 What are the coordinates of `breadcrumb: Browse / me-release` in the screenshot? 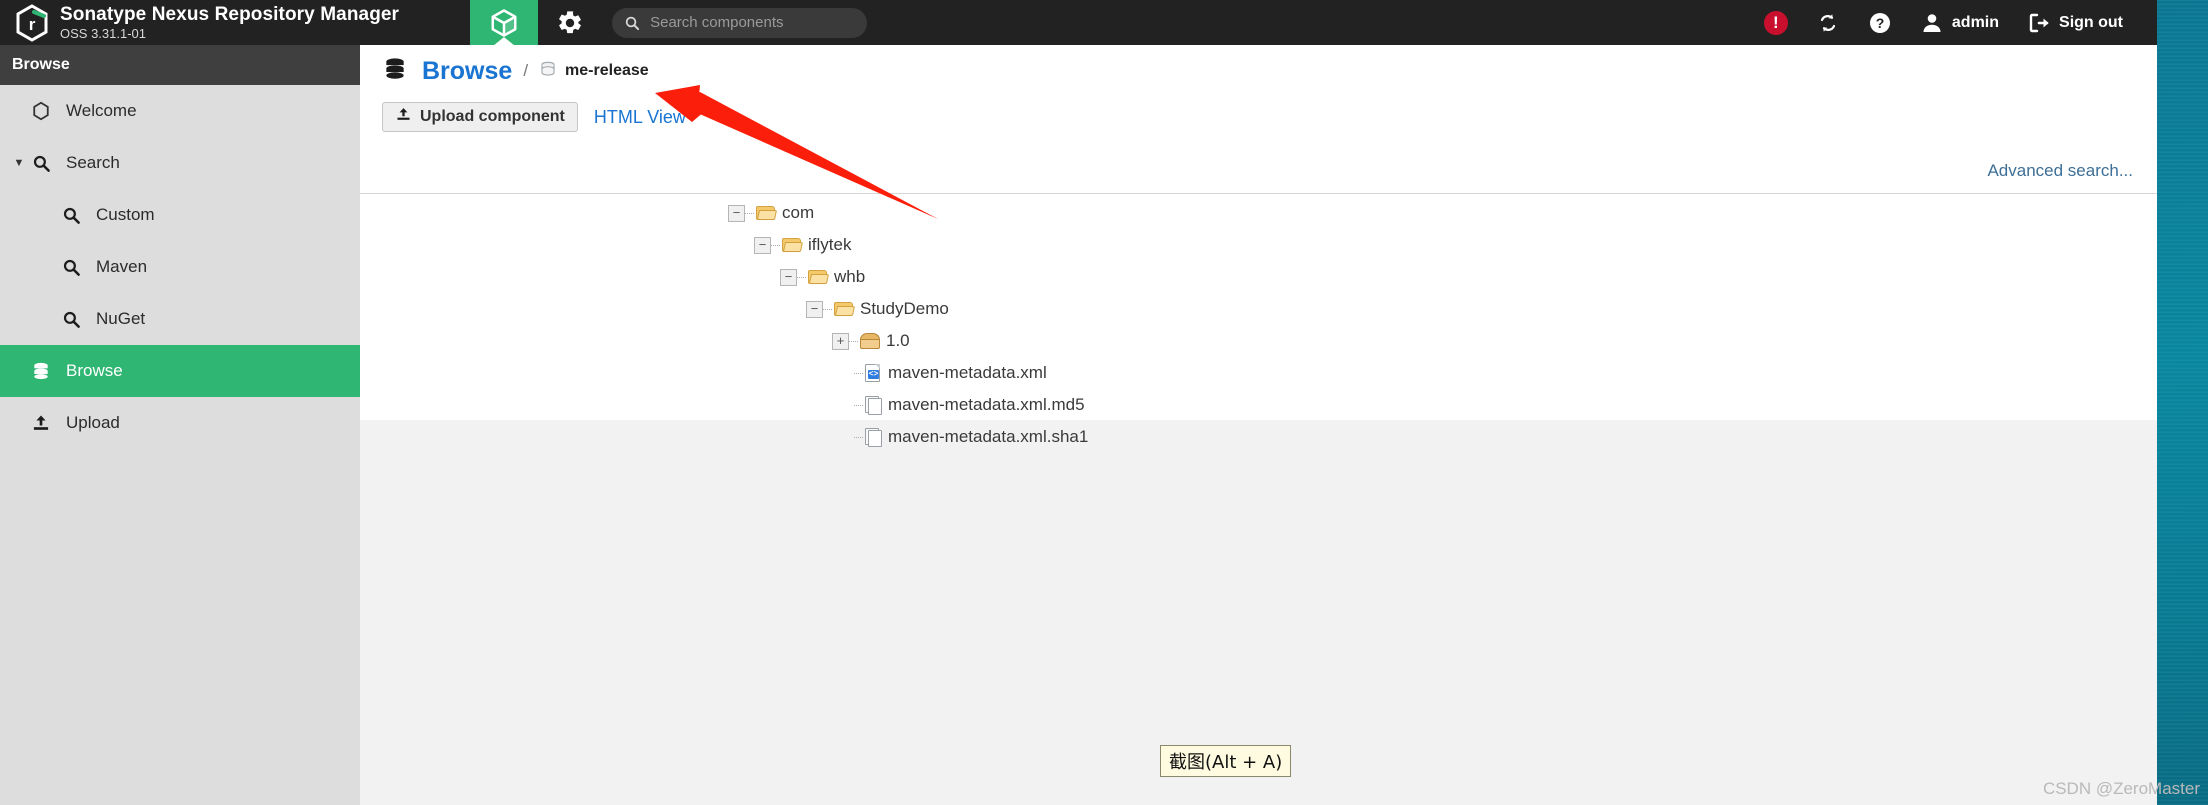 It's located at (1258, 71).